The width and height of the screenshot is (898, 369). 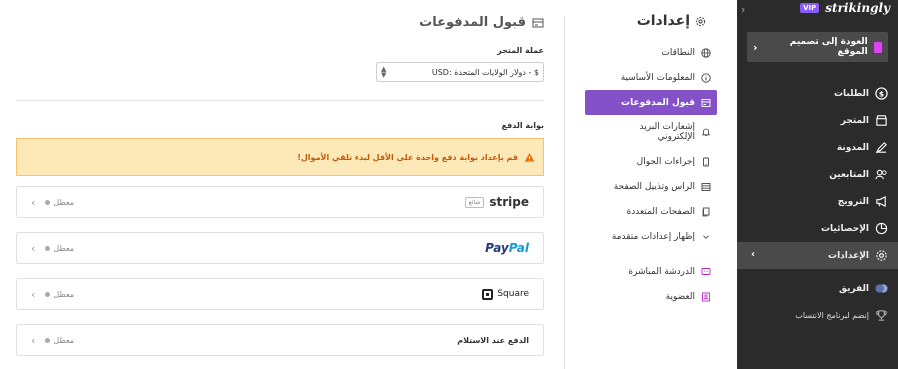 I want to click on sidebar-item-label: الطلبات, so click(x=851, y=93).